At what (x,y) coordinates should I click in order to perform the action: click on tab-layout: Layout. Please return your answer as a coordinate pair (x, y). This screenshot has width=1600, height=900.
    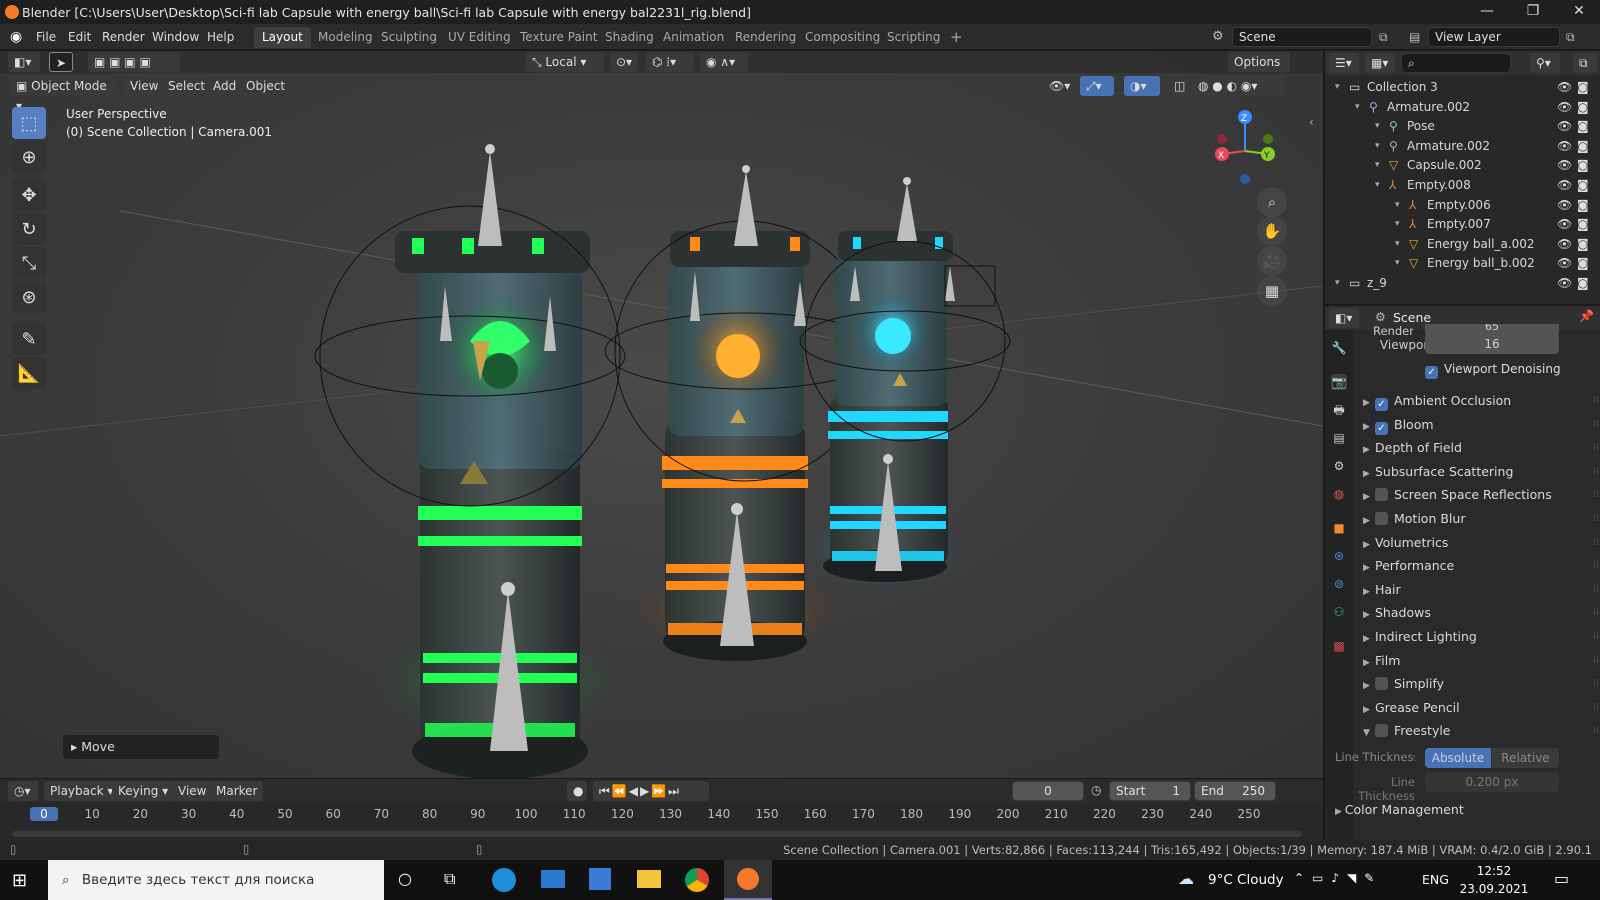
    Looking at the image, I should click on (282, 37).